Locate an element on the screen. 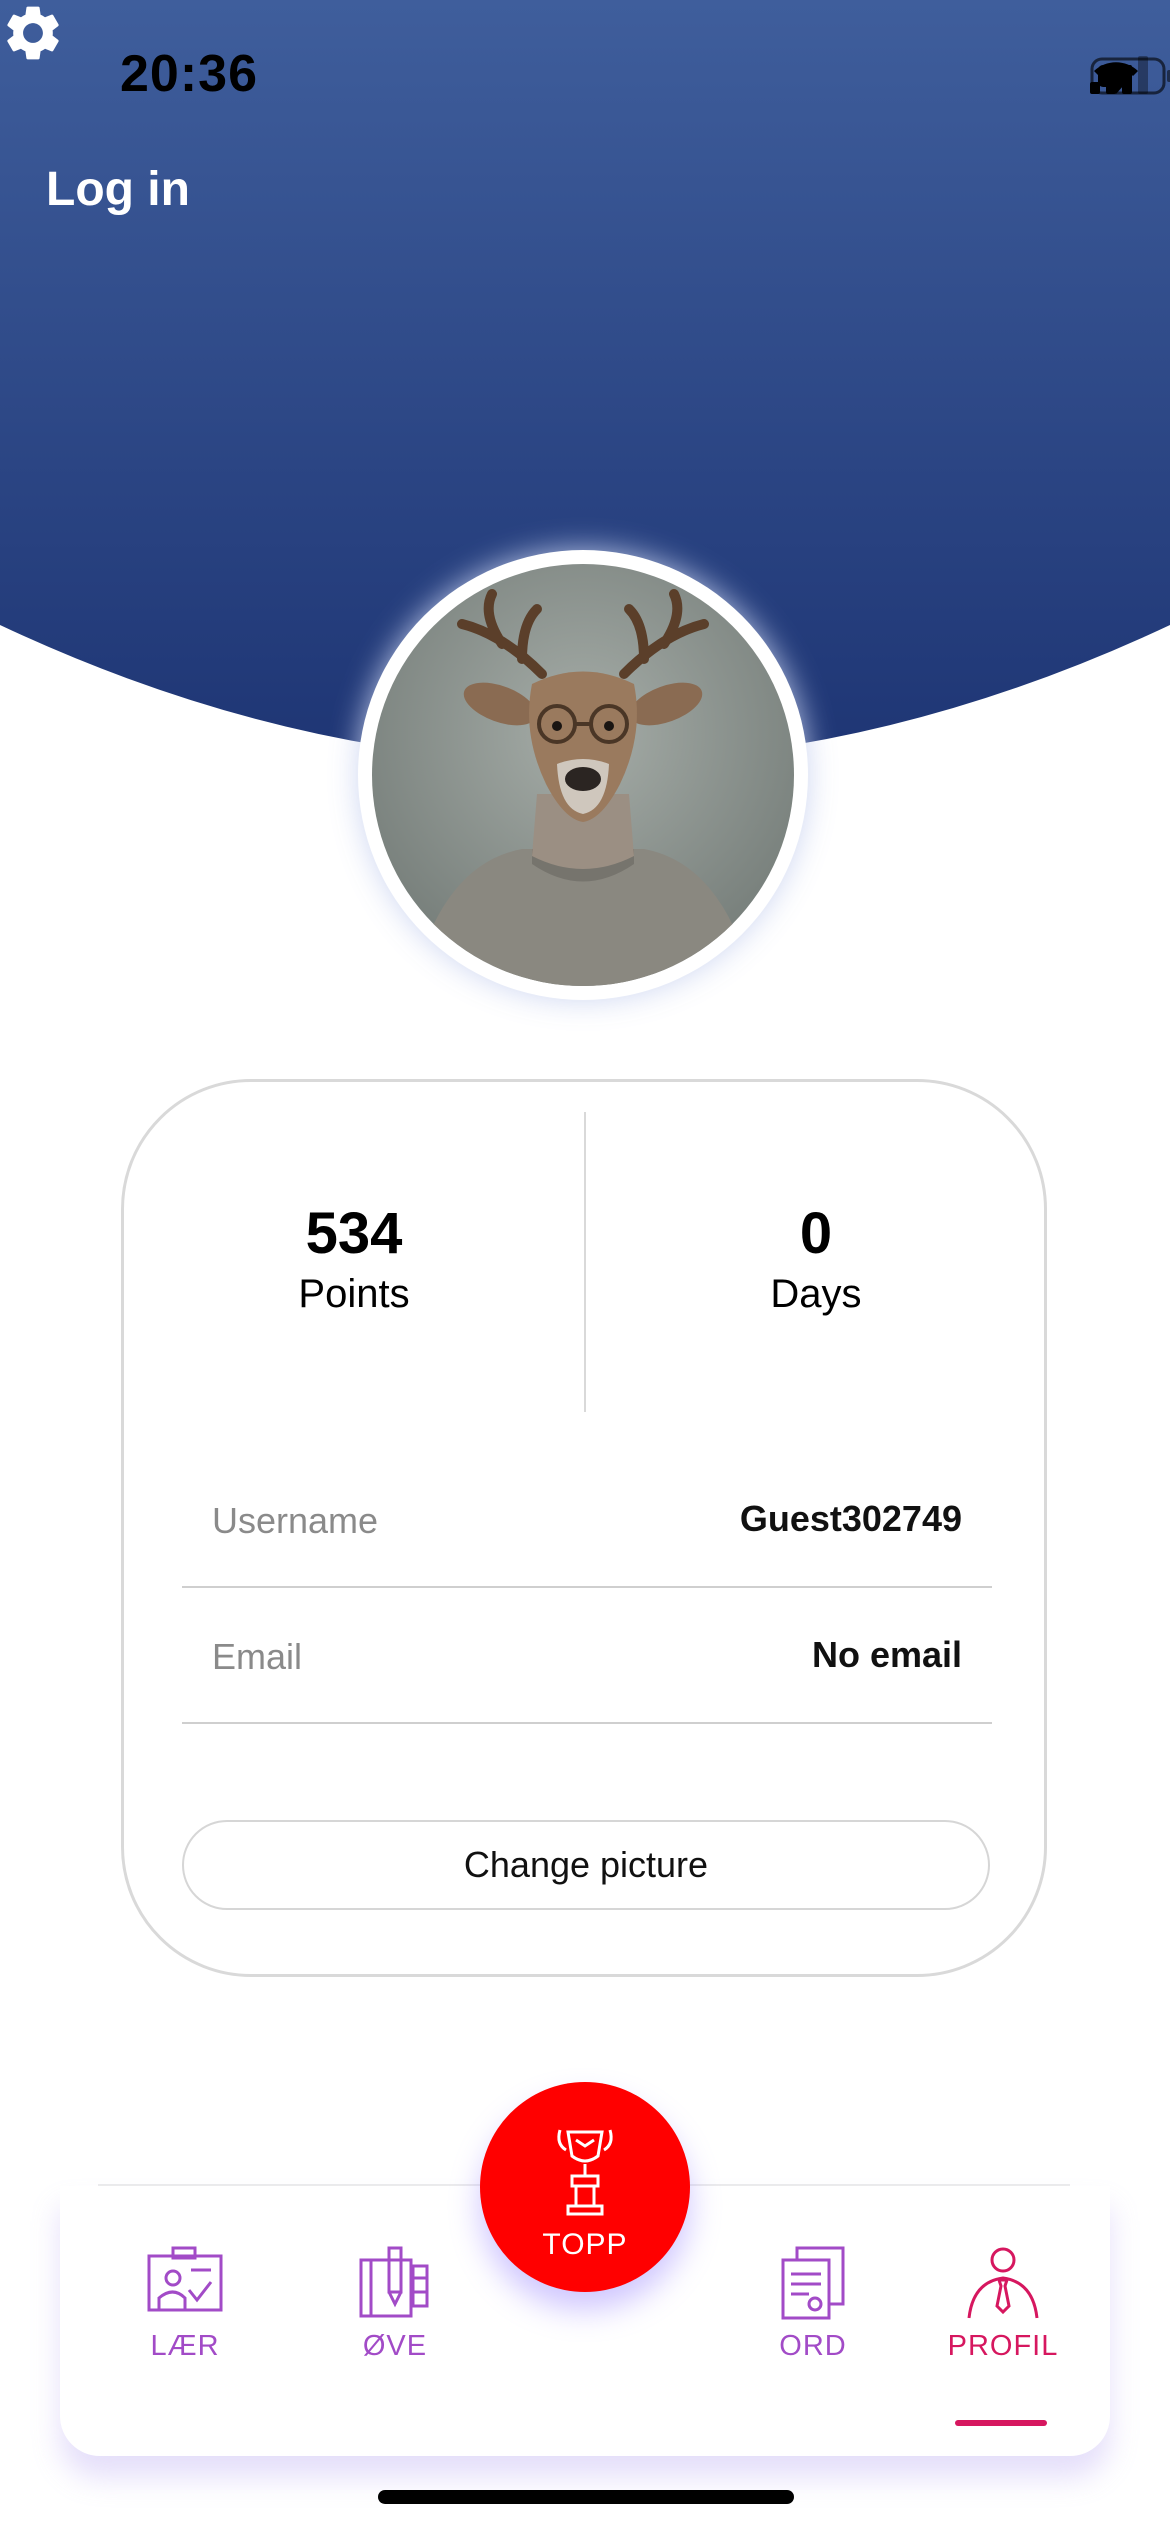  tab-ove: ØVE is located at coordinates (395, 2304).